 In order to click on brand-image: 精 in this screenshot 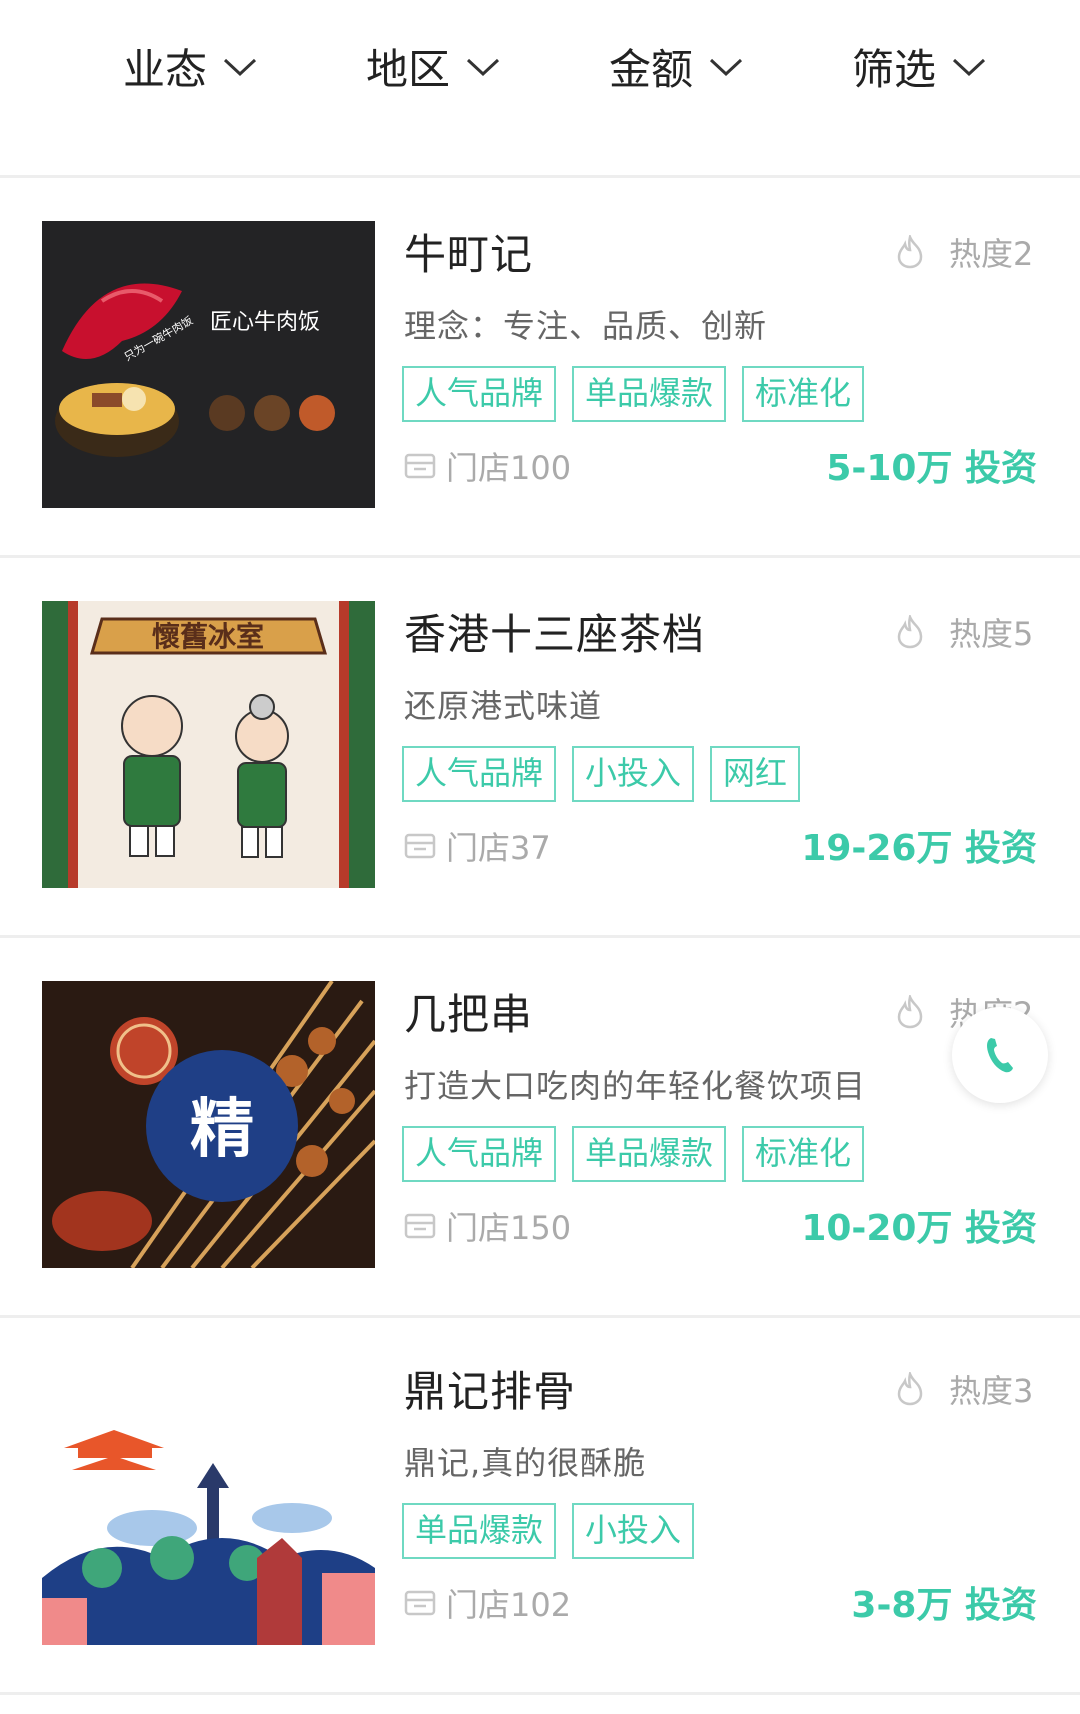, I will do `click(208, 1124)`.